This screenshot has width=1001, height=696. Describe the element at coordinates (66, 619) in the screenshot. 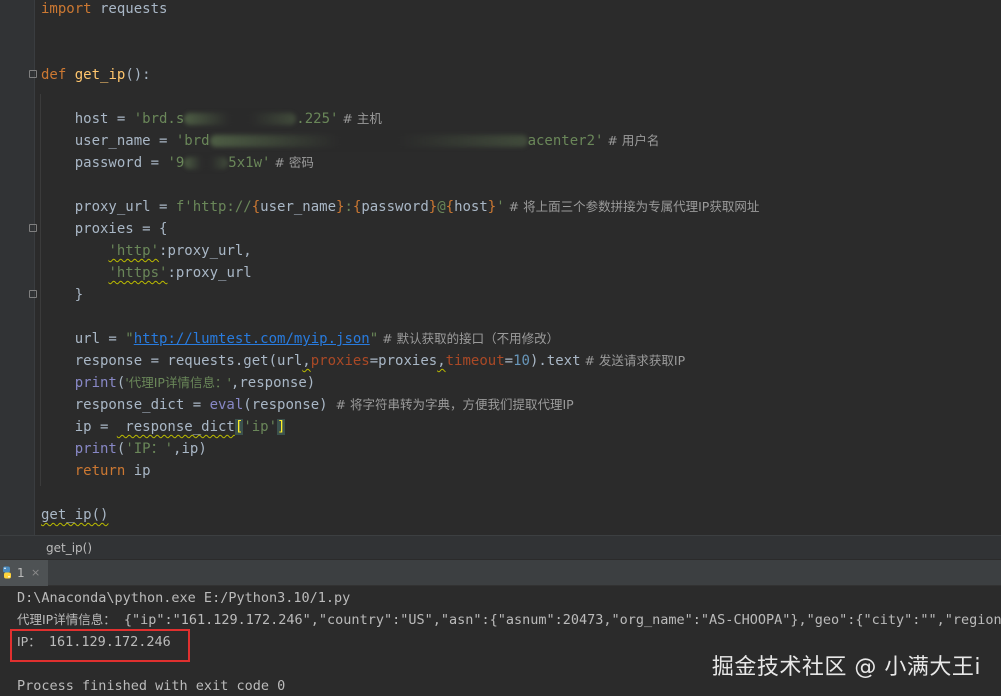

I see `console-label: 代理IP详情信息：` at that location.